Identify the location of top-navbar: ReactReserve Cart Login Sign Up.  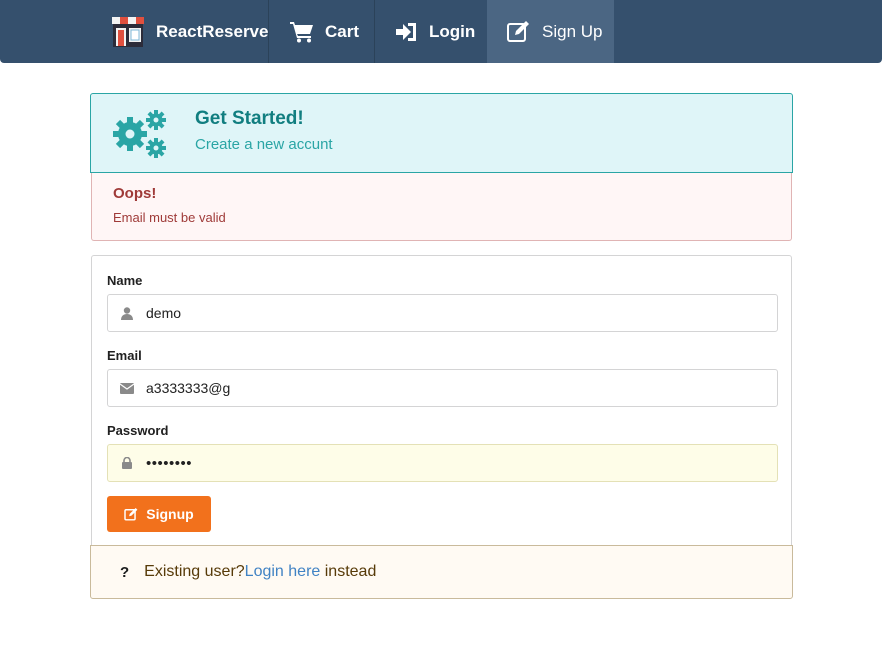
(441, 31).